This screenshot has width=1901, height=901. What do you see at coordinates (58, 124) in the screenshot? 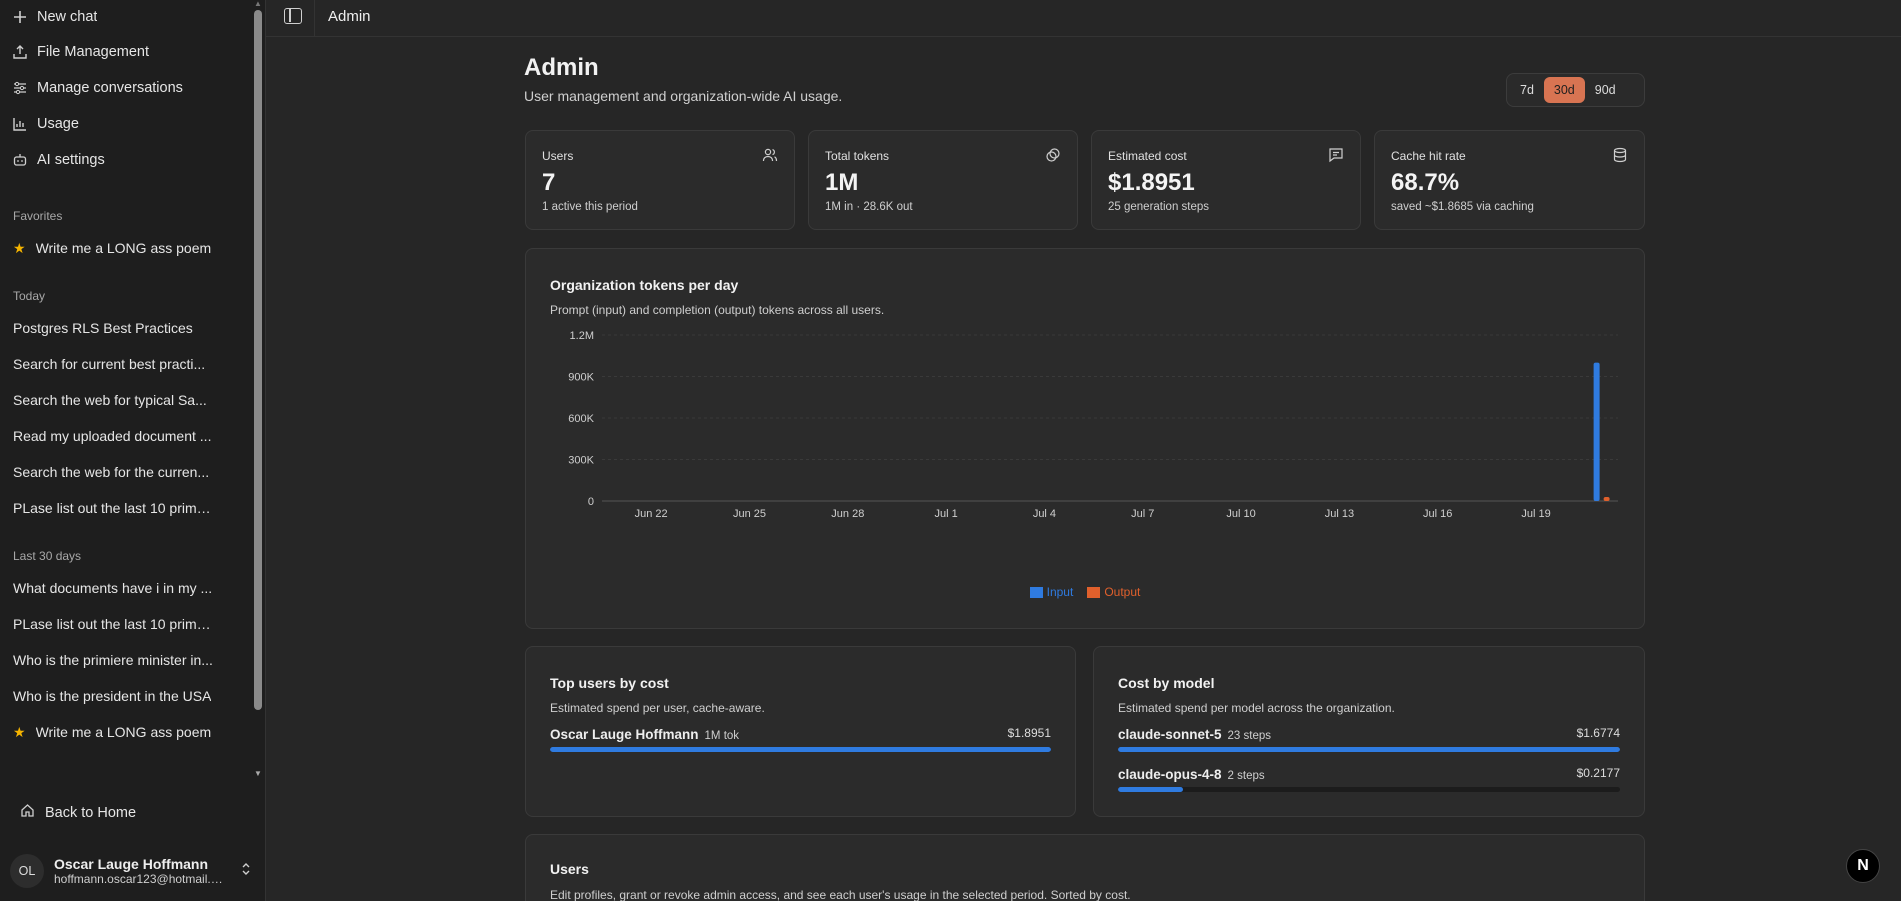
I see `usage-label: Usage` at bounding box center [58, 124].